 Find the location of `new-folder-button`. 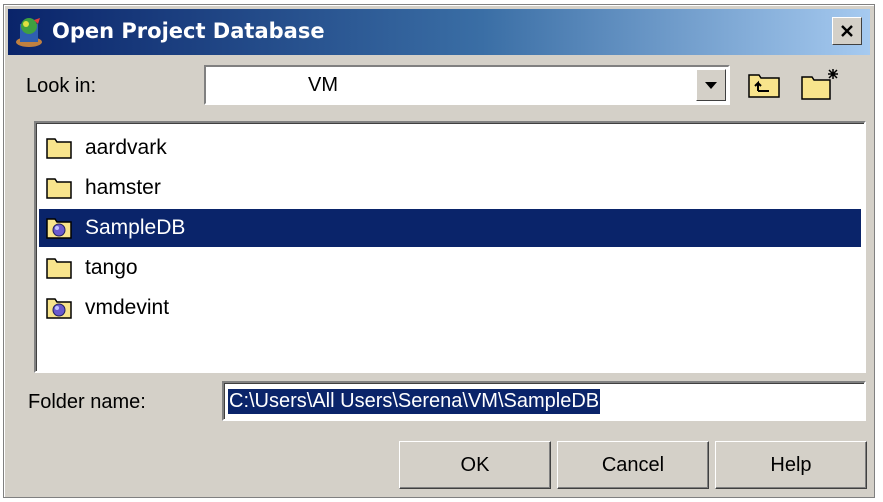

new-folder-button is located at coordinates (820, 84).